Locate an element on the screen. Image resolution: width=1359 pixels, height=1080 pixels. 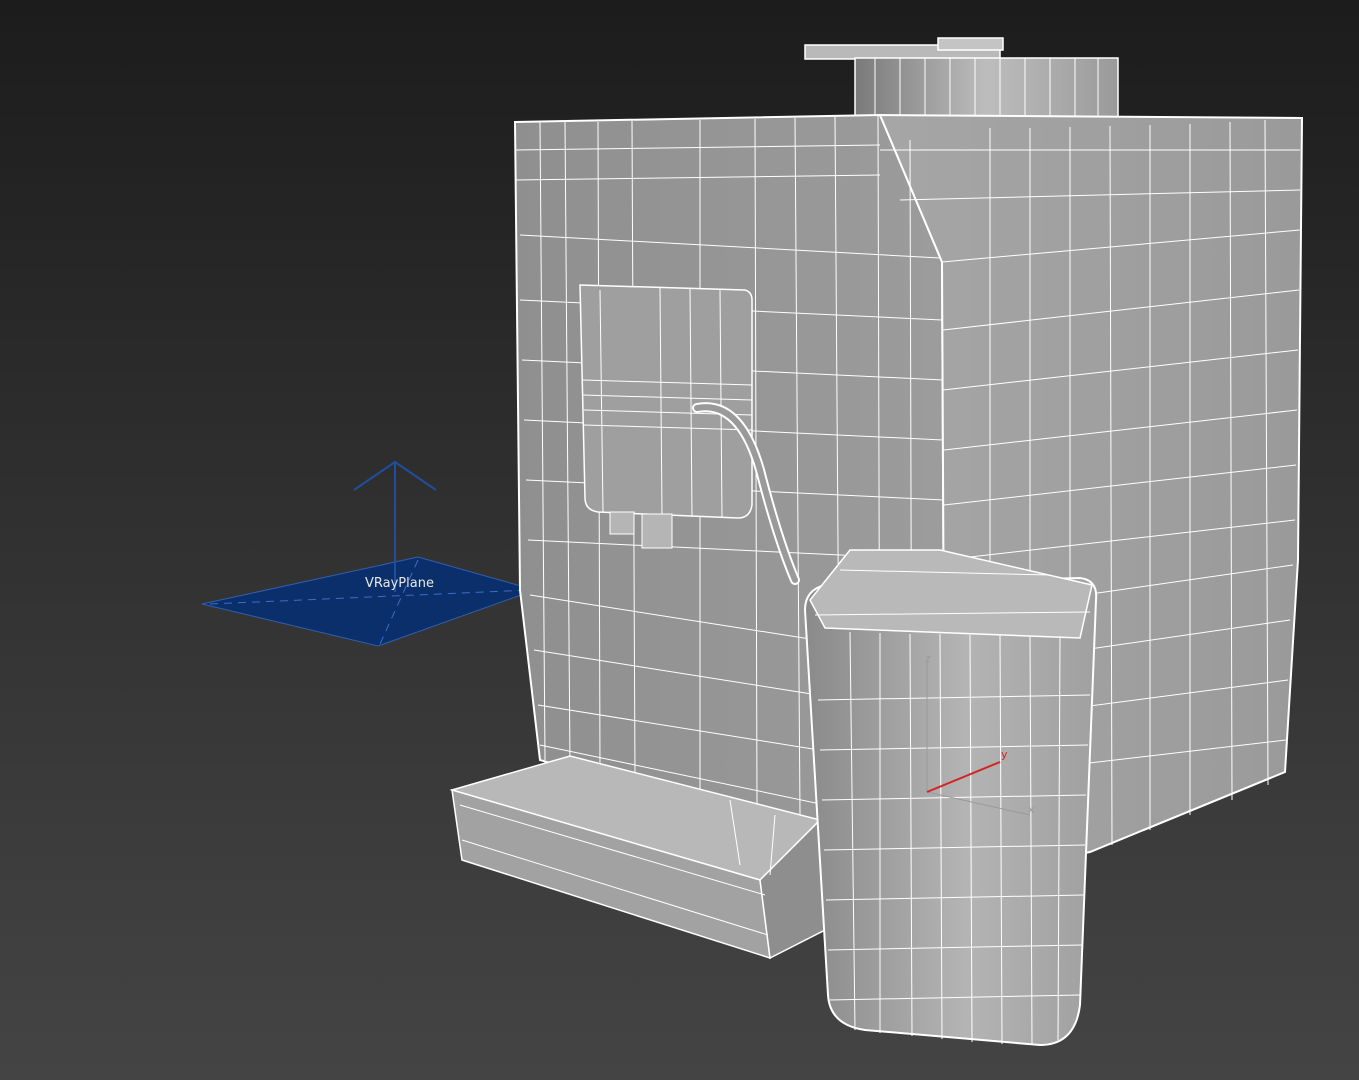
vray-plane-surface is located at coordinates (369, 601).